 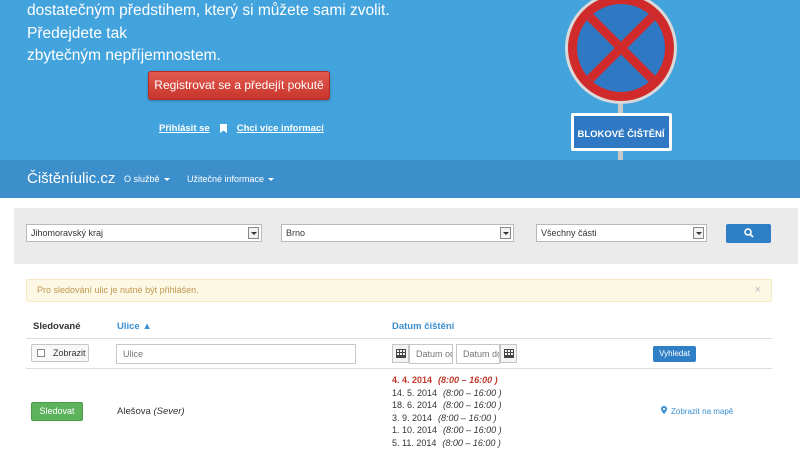 I want to click on street-filter-input, so click(x=236, y=354).